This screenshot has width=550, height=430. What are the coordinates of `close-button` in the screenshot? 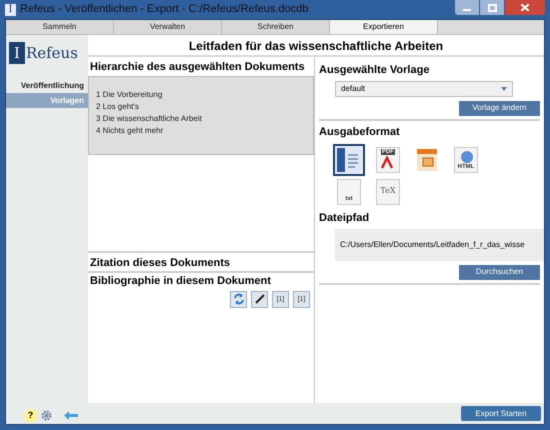 It's located at (525, 7).